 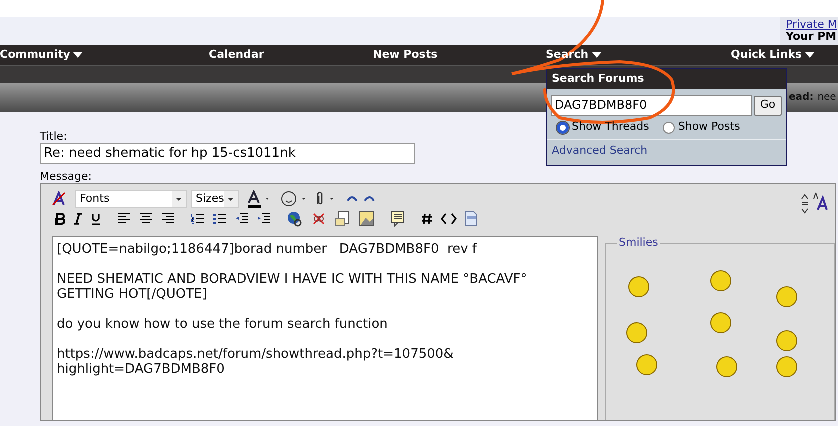 What do you see at coordinates (242, 219) in the screenshot?
I see `outdent-icon` at bounding box center [242, 219].